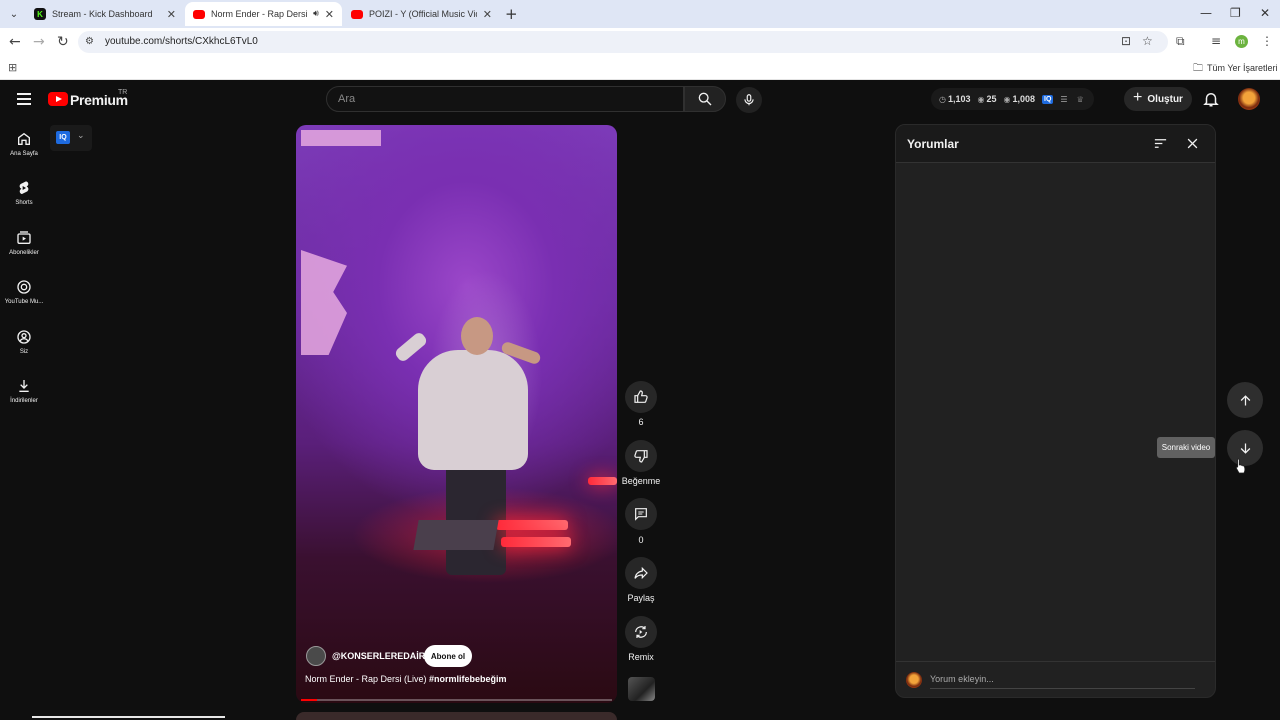  What do you see at coordinates (1265, 13) in the screenshot?
I see `window-close-icon: ✕` at bounding box center [1265, 13].